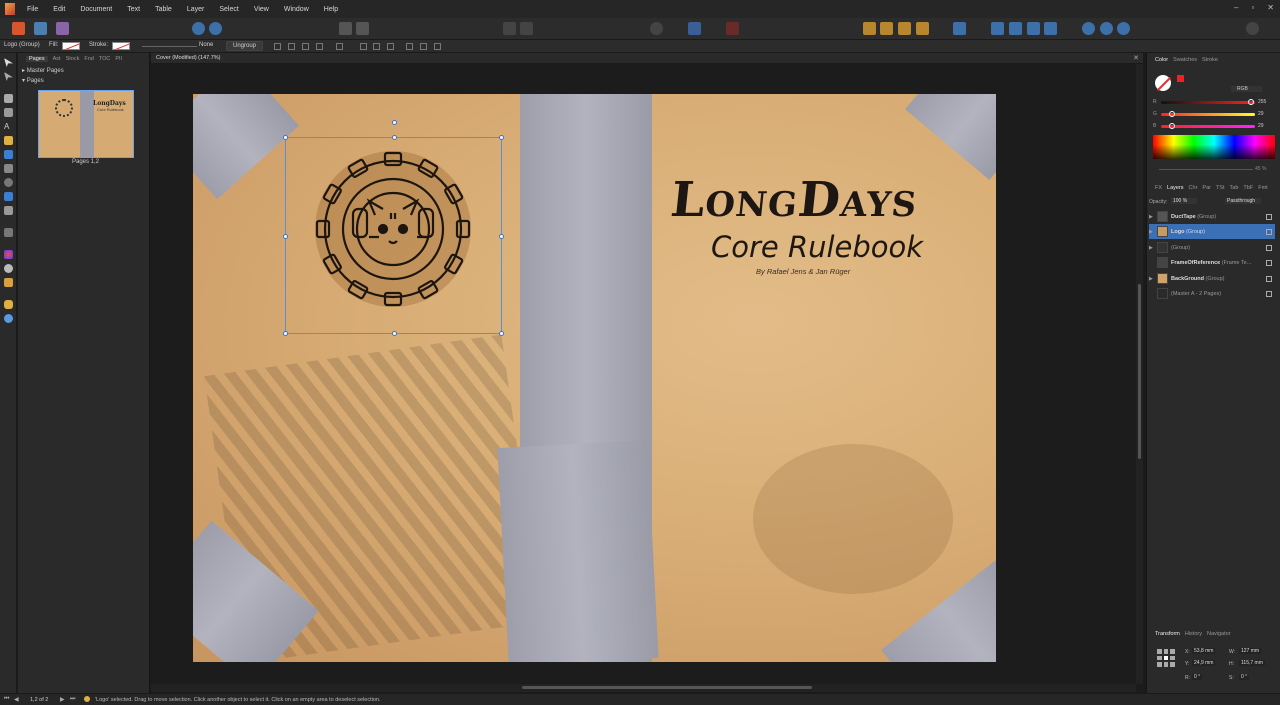 The image size is (1280, 705). I want to click on tab-paragraph: Par, so click(1206, 188).